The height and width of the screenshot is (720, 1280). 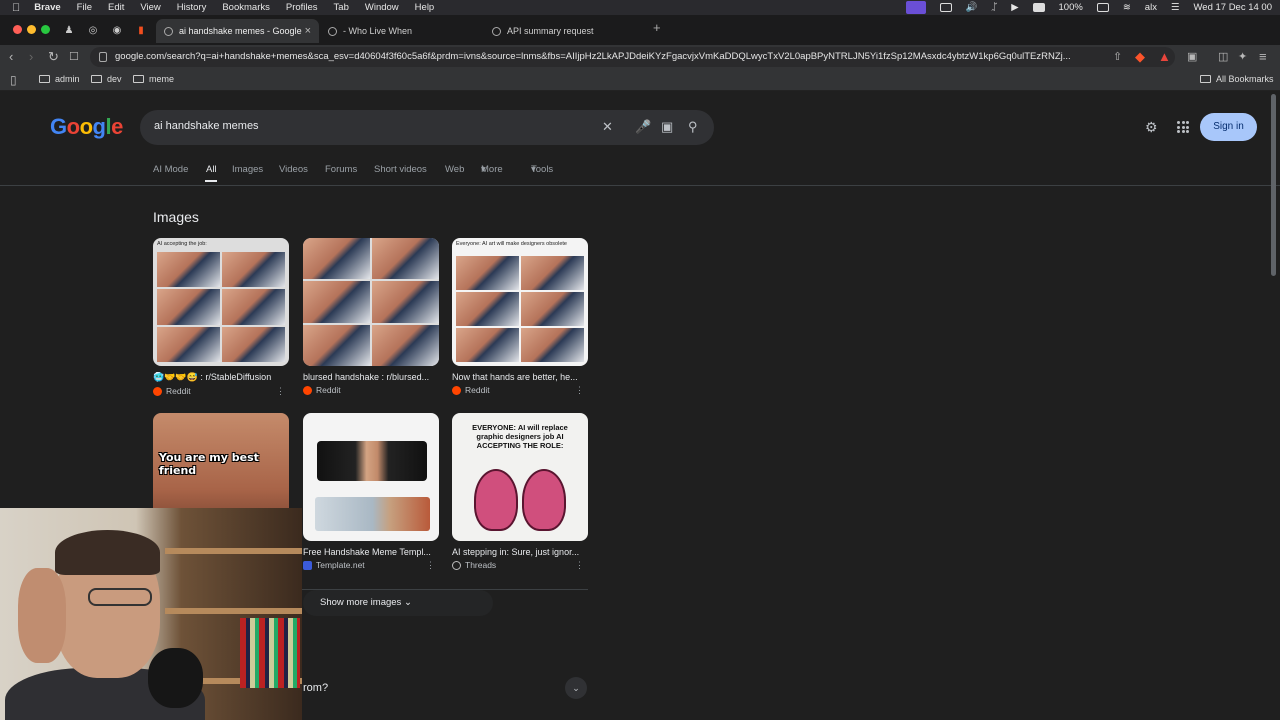 I want to click on settings-gear-icon: ⚙, so click(x=1151, y=127).